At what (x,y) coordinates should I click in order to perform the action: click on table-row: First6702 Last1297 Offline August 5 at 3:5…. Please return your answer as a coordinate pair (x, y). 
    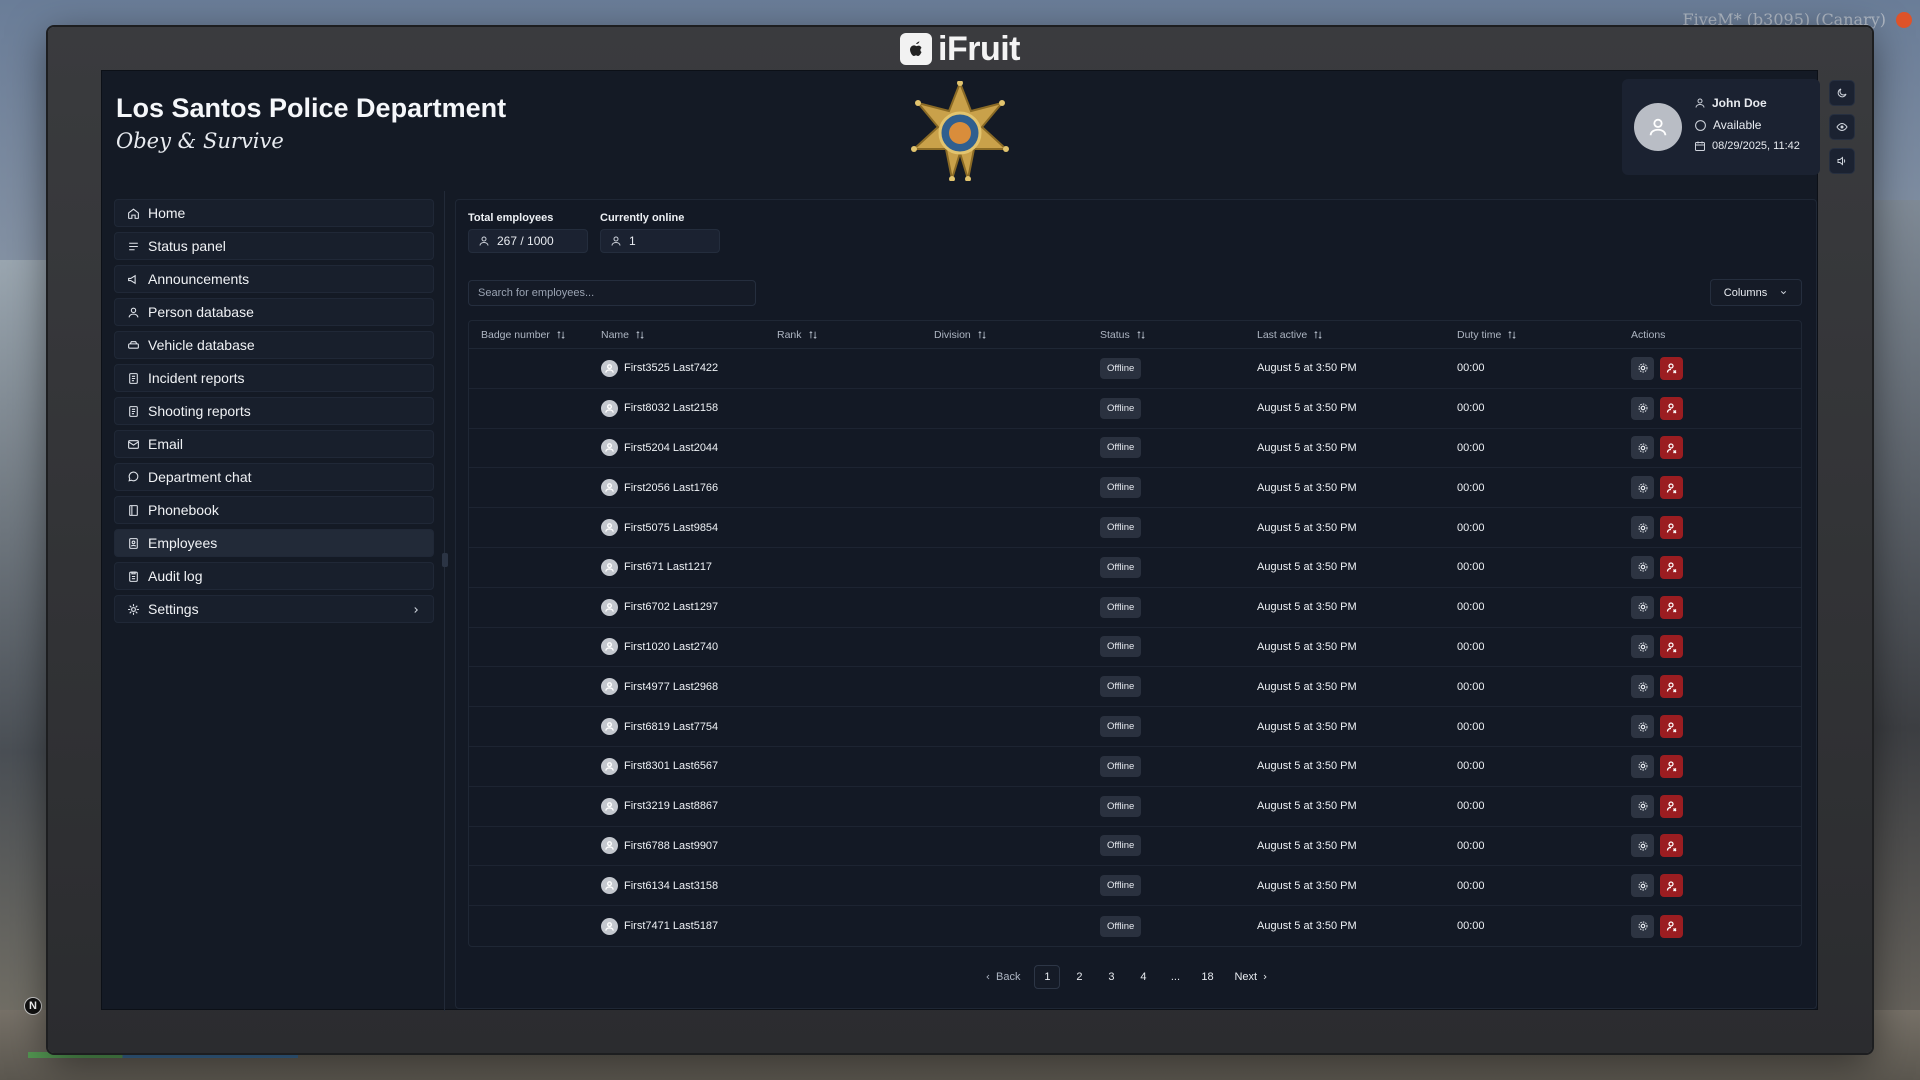
    Looking at the image, I should click on (1135, 608).